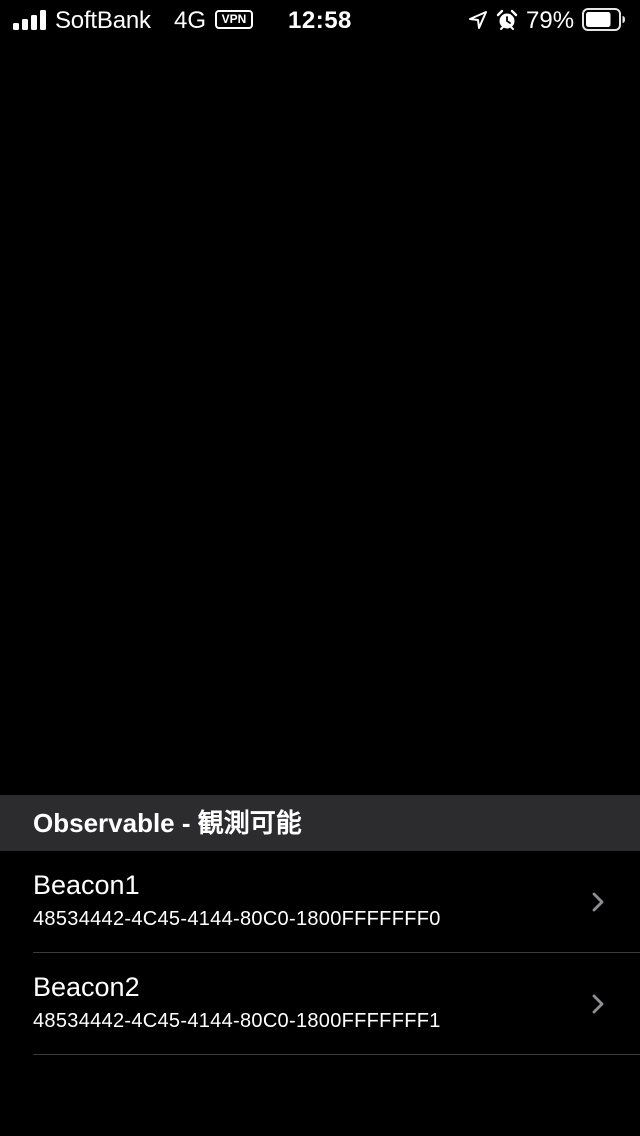 This screenshot has height=1136, width=640. Describe the element at coordinates (507, 19) in the screenshot. I see `alarm-icon` at that location.